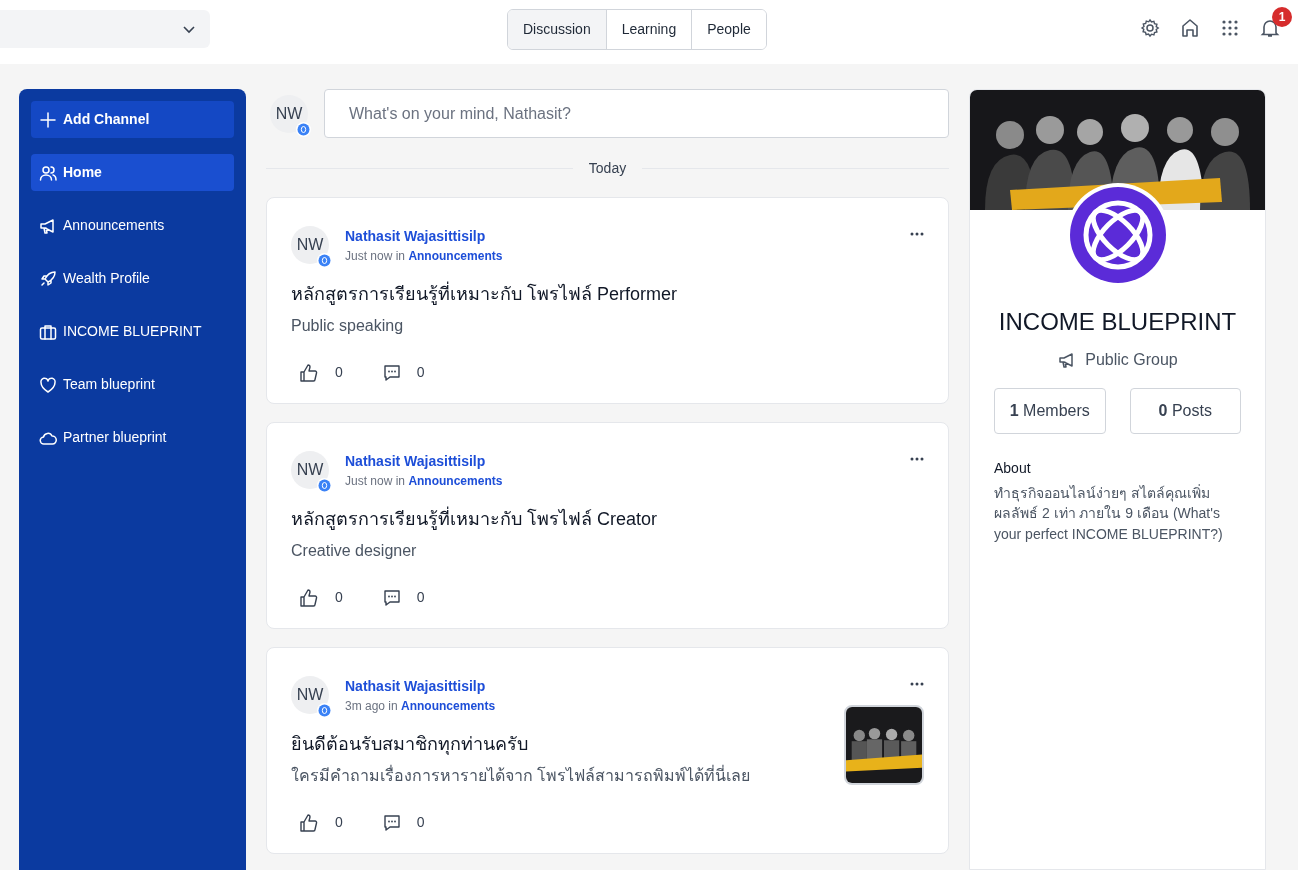 This screenshot has height=870, width=1298. Describe the element at coordinates (132, 437) in the screenshot. I see `sidebar-item: Partner blueprint` at that location.